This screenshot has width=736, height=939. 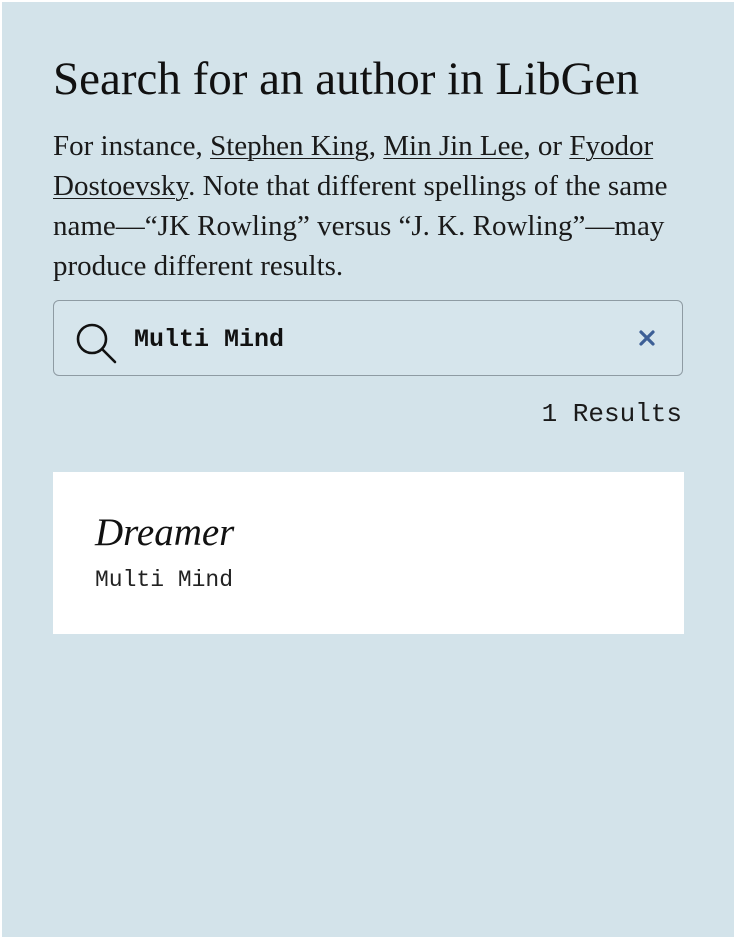 I want to click on example-link-stephen-king: Stephen King, so click(x=289, y=146).